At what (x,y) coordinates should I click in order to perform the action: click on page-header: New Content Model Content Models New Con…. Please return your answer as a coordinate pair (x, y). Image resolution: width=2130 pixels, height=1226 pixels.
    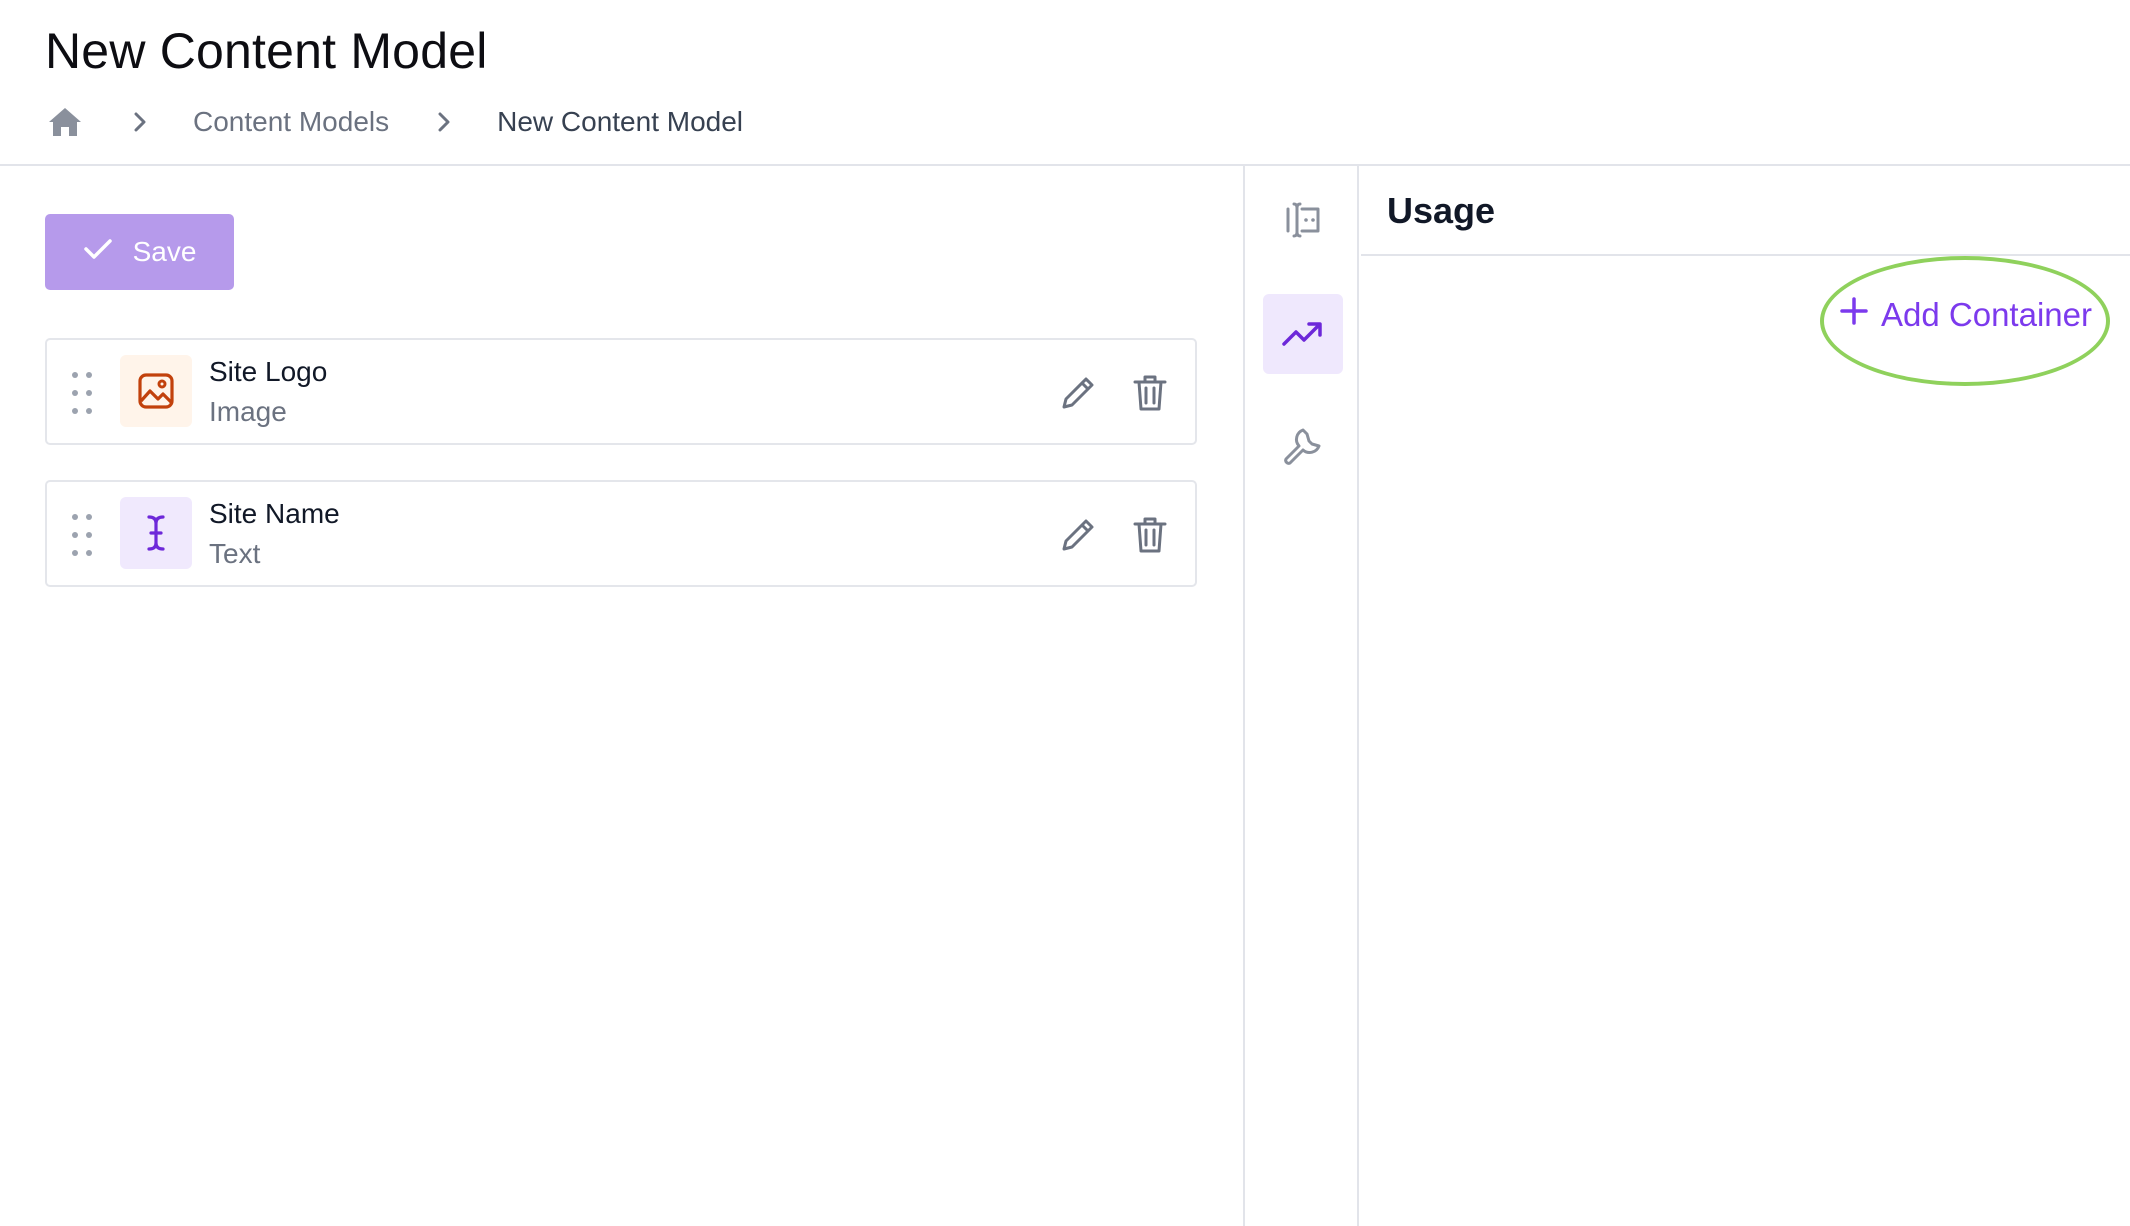
    Looking at the image, I should click on (1065, 83).